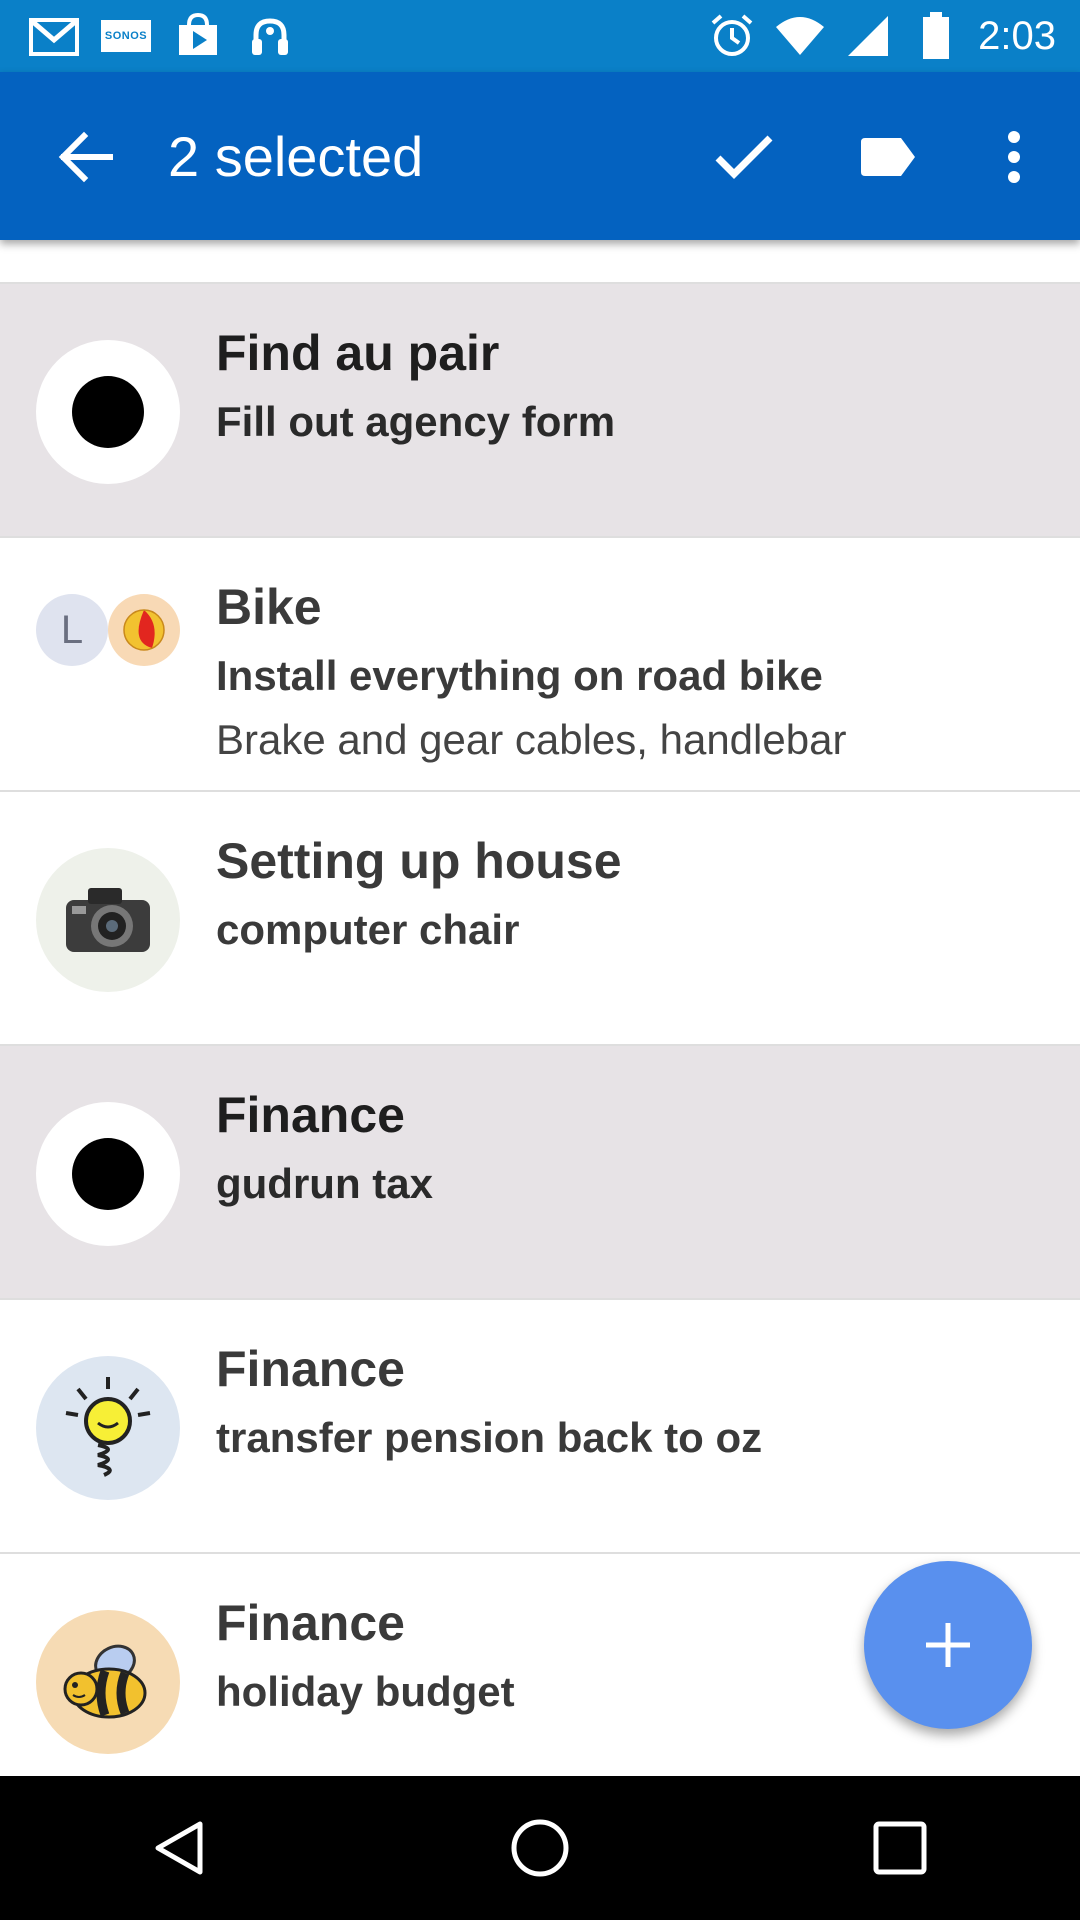 The height and width of the screenshot is (1920, 1080). Describe the element at coordinates (108, 920) in the screenshot. I see `camera-icon` at that location.